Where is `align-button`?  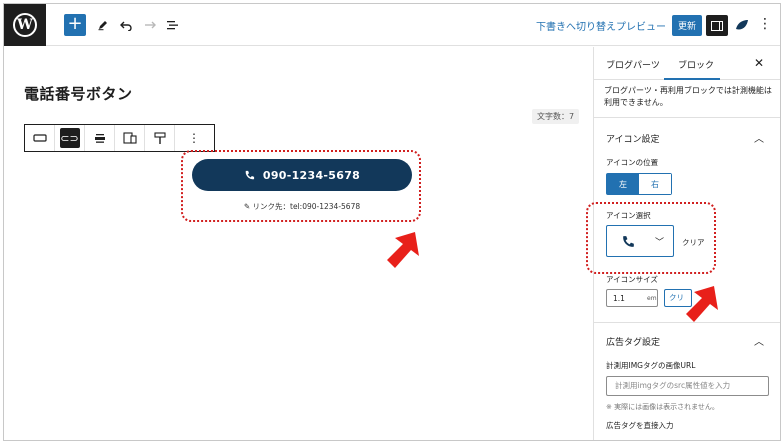
align-button is located at coordinates (100, 138).